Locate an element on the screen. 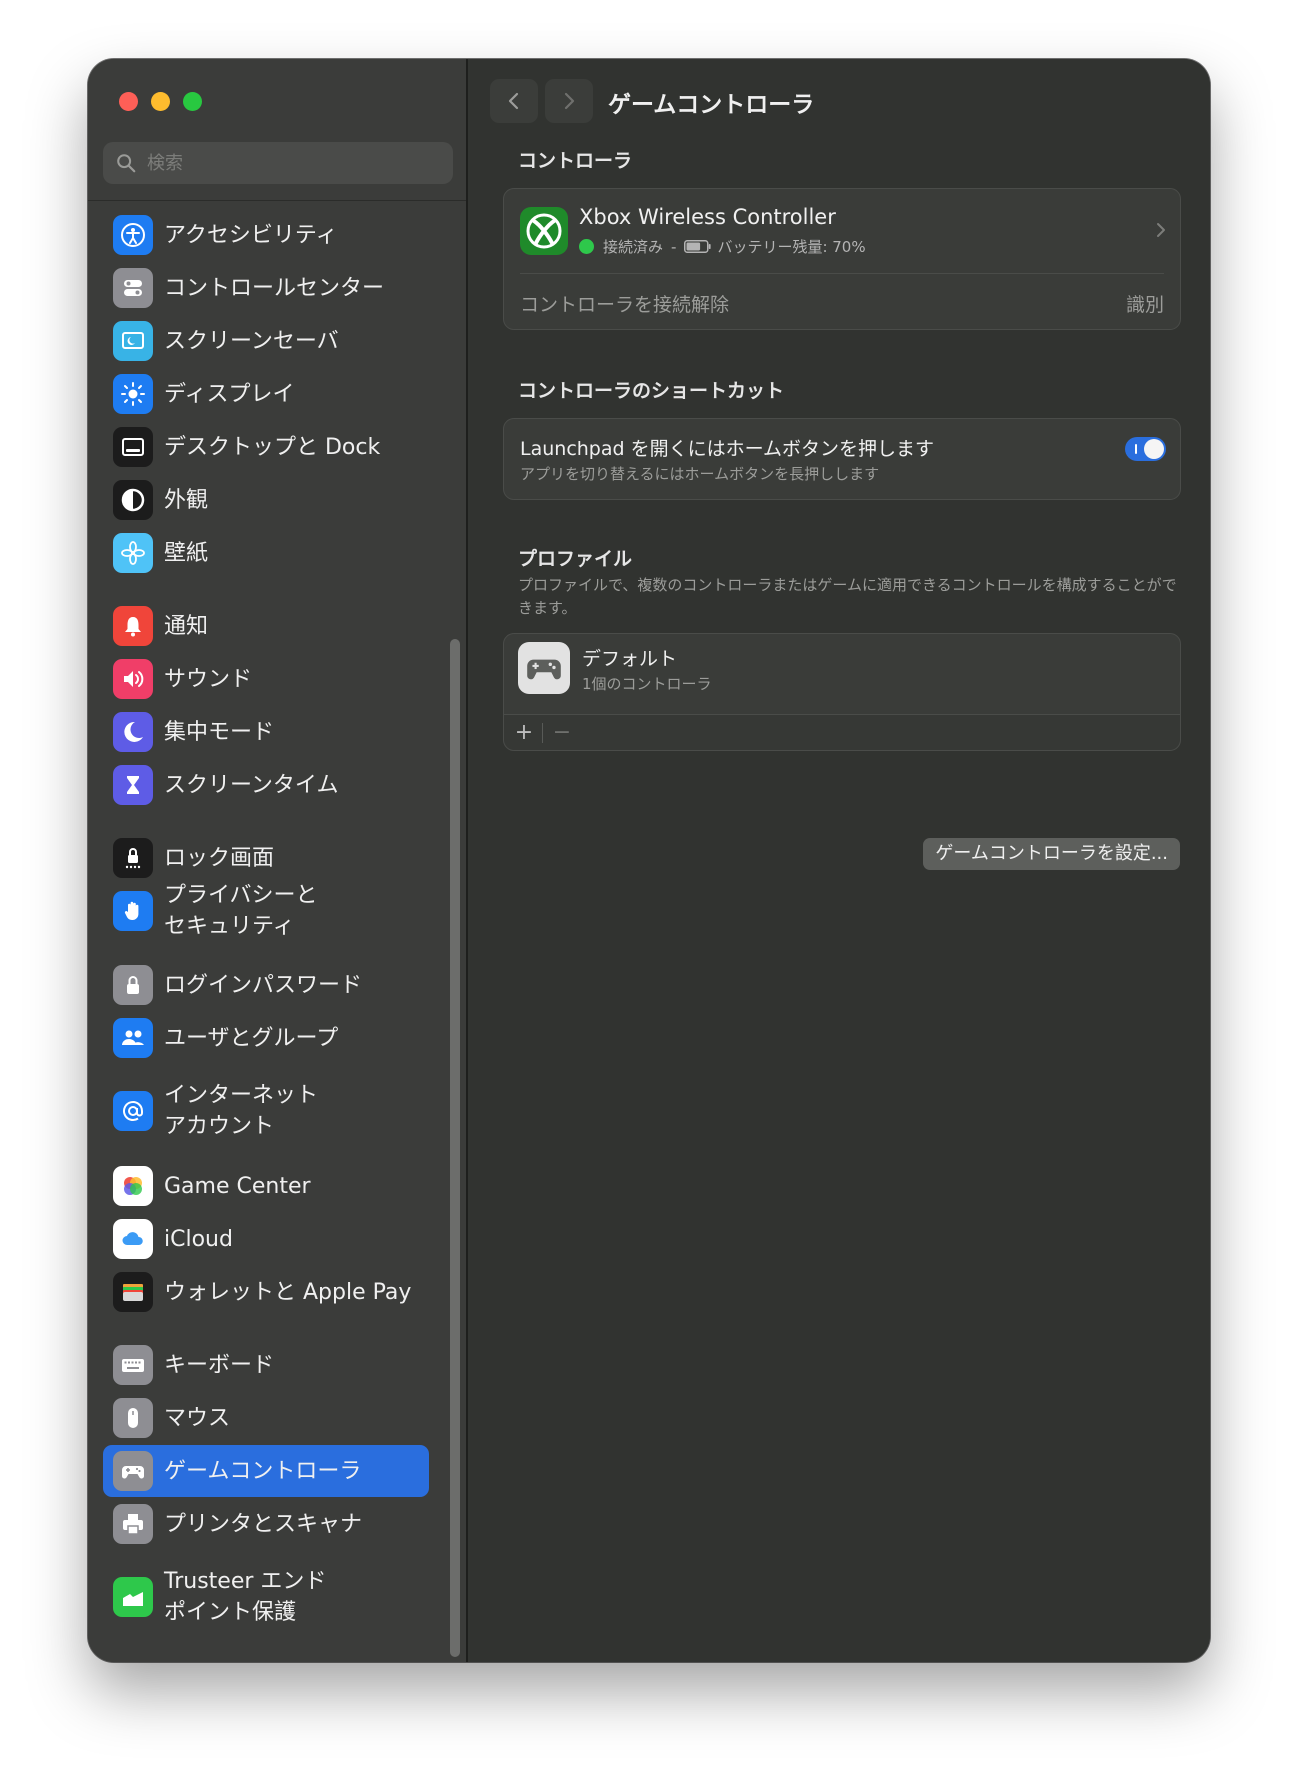 This screenshot has width=1300, height=1781. sidebar-item-printers-scanners: プリンタとスキャナ is located at coordinates (266, 1524).